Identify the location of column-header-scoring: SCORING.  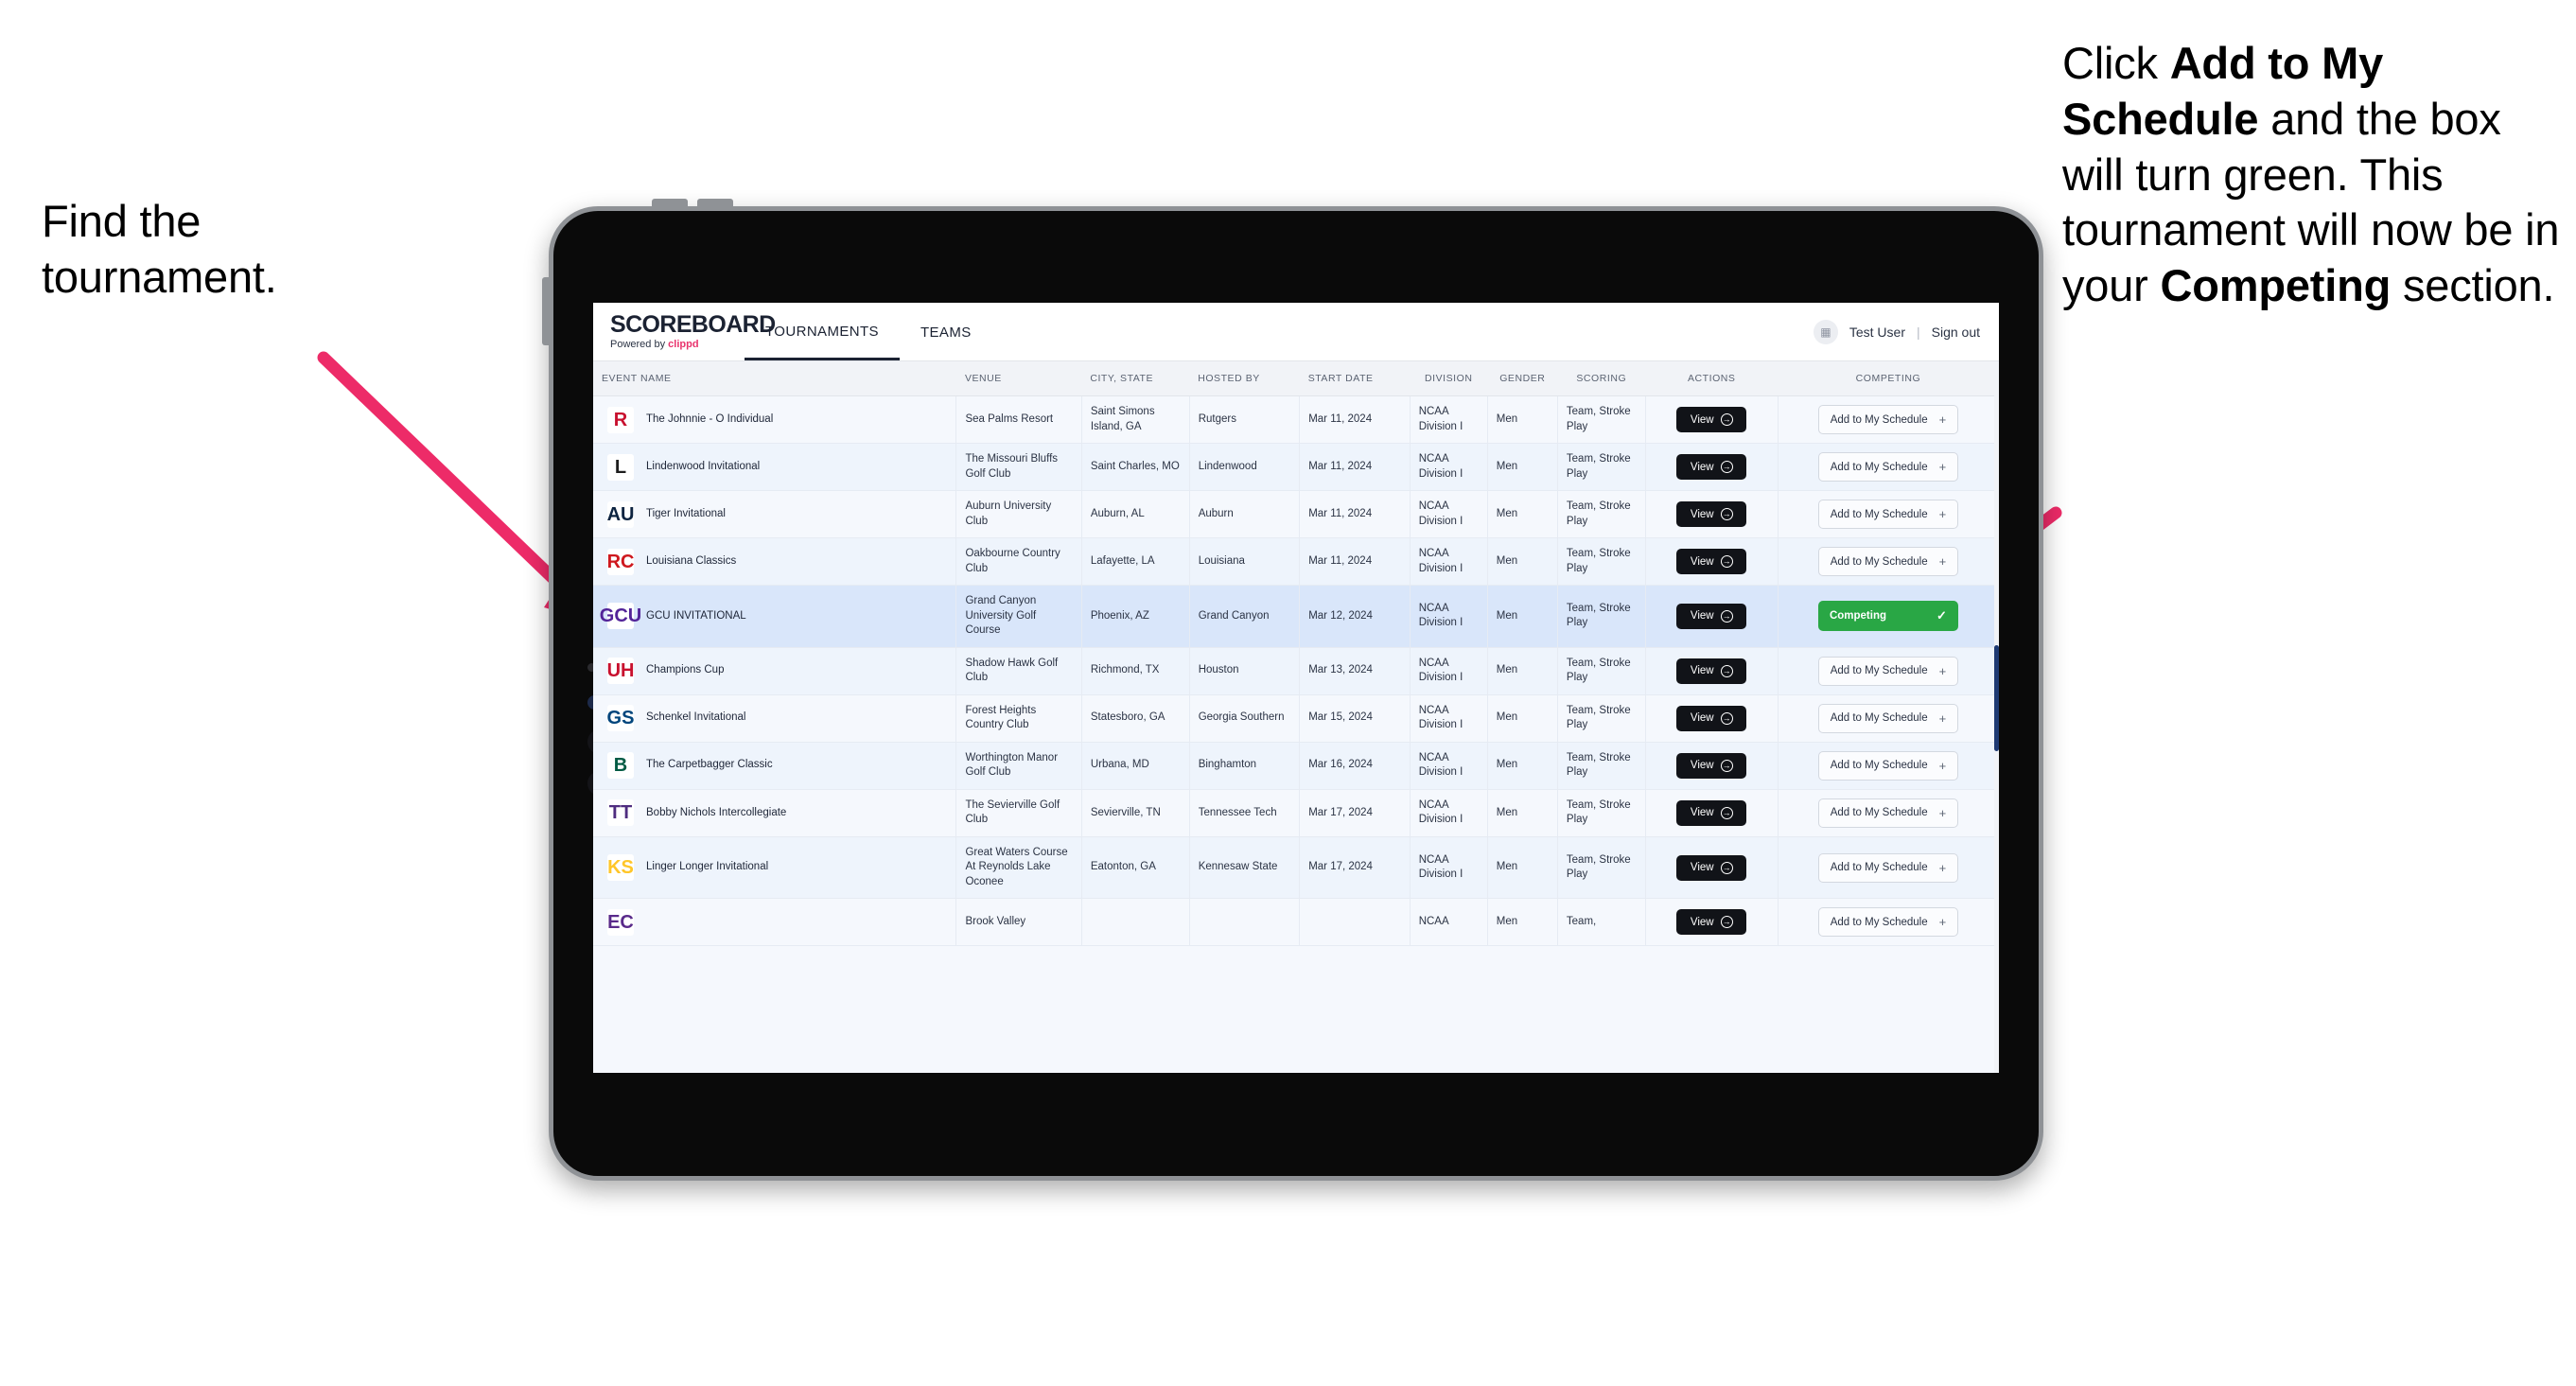
(1601, 378).